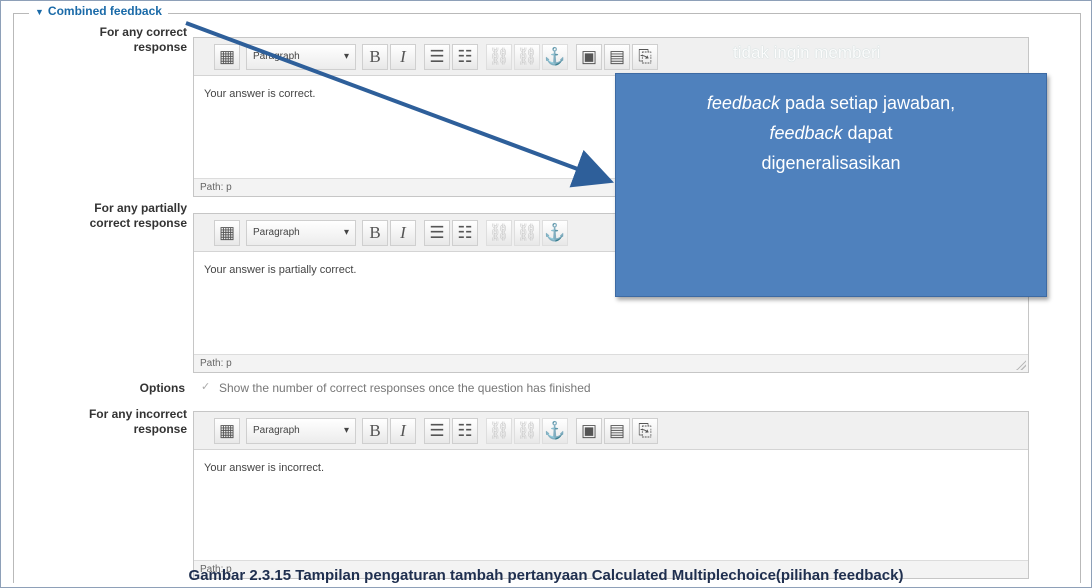  I want to click on callout-line-3: digeneralisasikan, so click(831, 163).